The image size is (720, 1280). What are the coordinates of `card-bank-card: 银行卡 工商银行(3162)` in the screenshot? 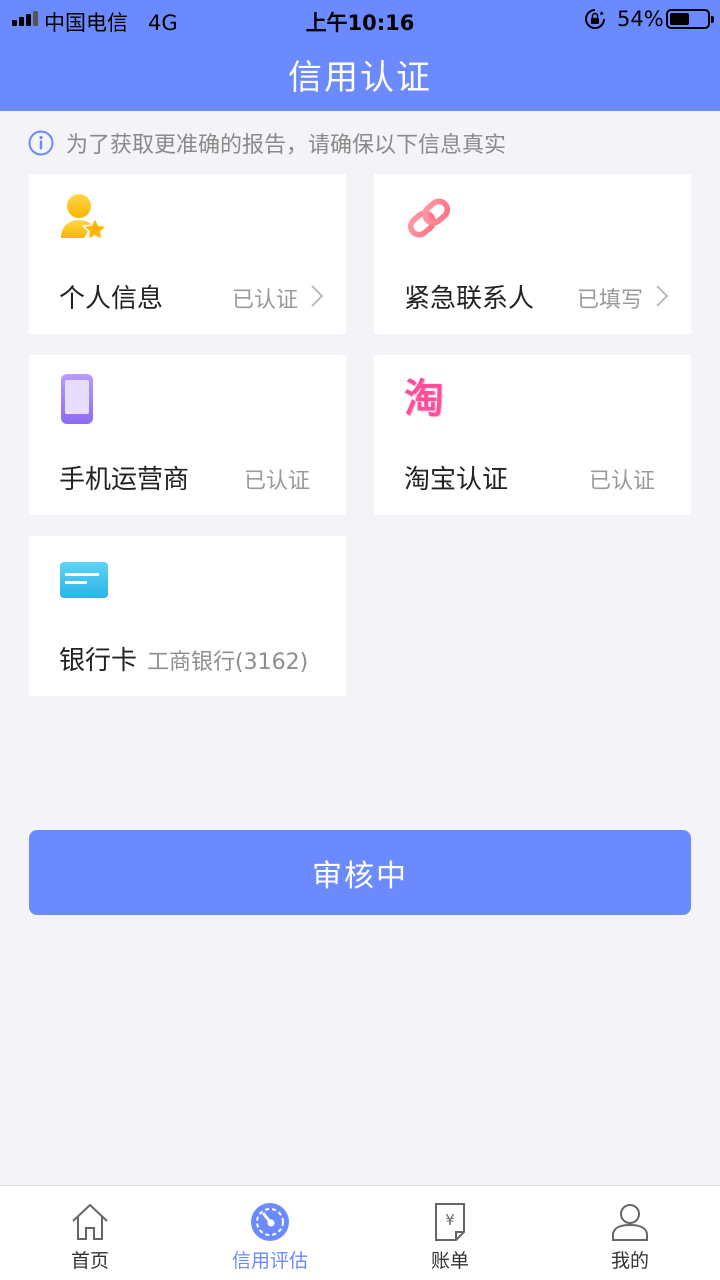 It's located at (187, 616).